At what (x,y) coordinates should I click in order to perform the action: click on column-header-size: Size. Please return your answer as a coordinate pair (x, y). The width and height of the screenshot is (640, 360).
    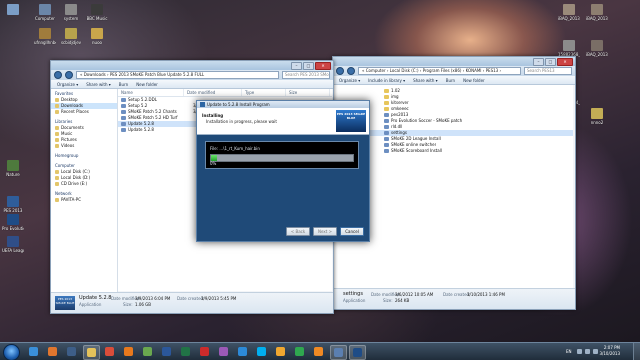
    Looking at the image, I should click on (308, 92).